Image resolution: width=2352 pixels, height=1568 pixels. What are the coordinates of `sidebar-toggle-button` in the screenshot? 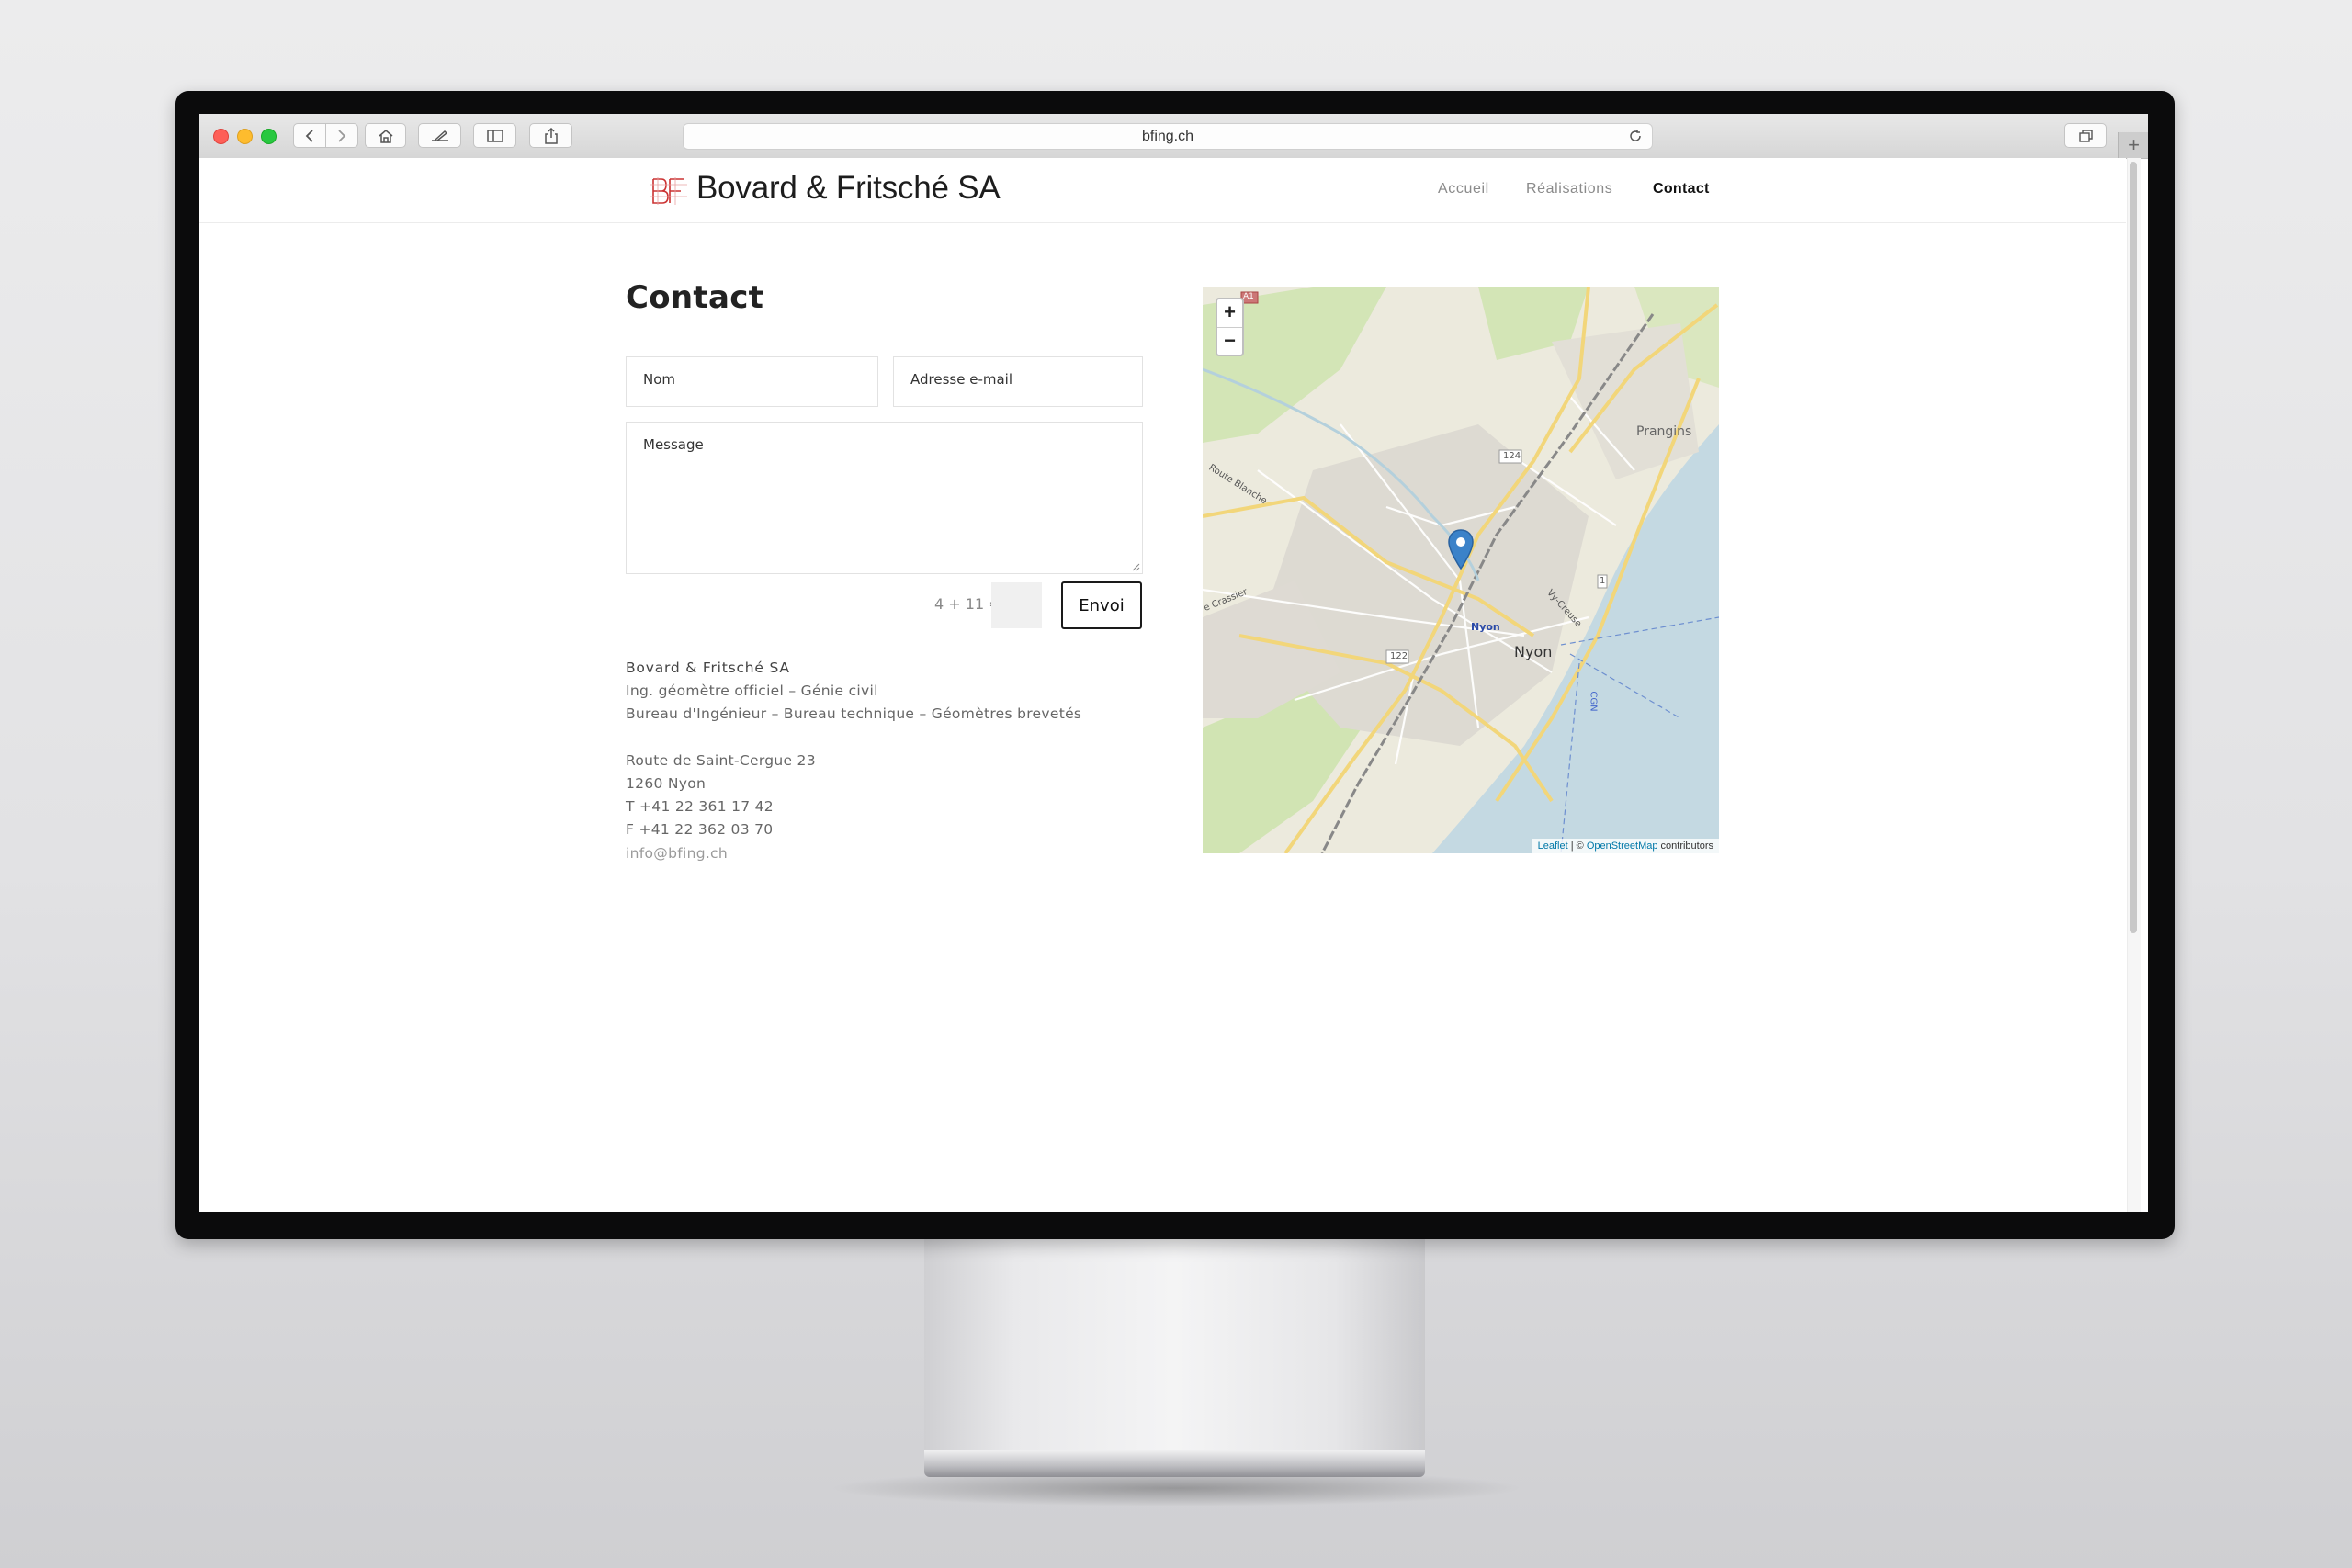 It's located at (495, 136).